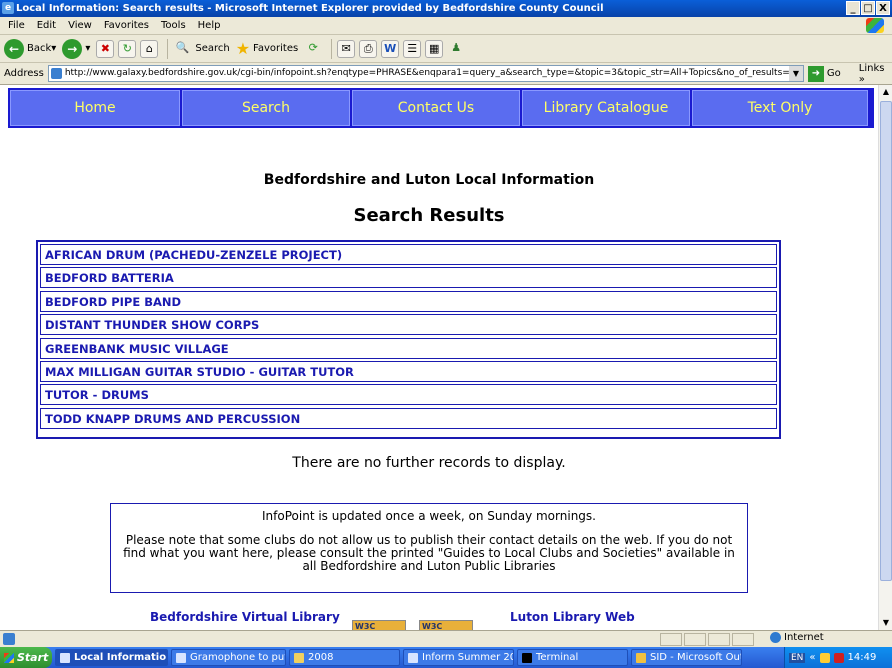 Image resolution: width=892 pixels, height=668 pixels. I want to click on scroll-up-icon: ▲, so click(885, 92).